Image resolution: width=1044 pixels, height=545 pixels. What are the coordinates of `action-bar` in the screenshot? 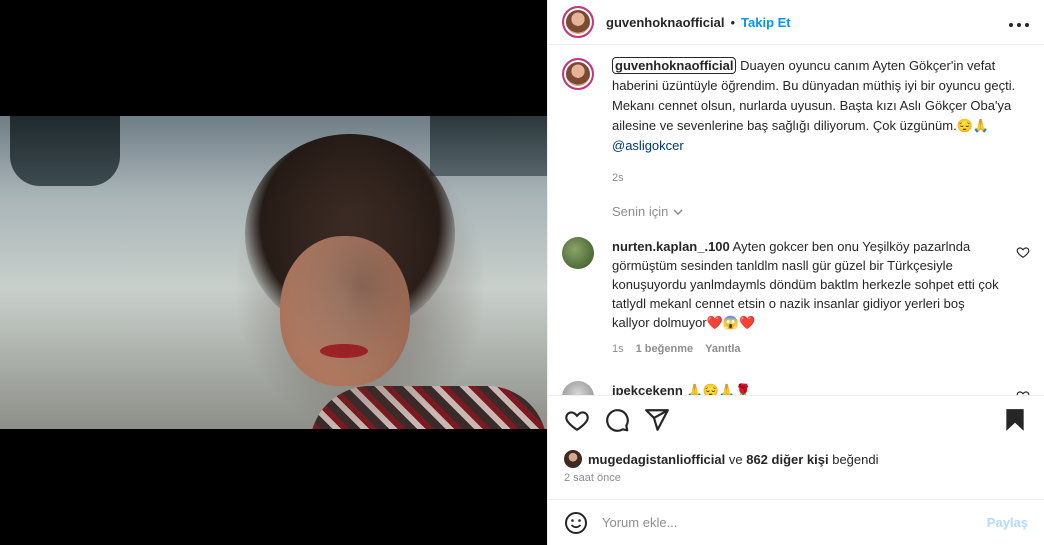 It's located at (796, 419).